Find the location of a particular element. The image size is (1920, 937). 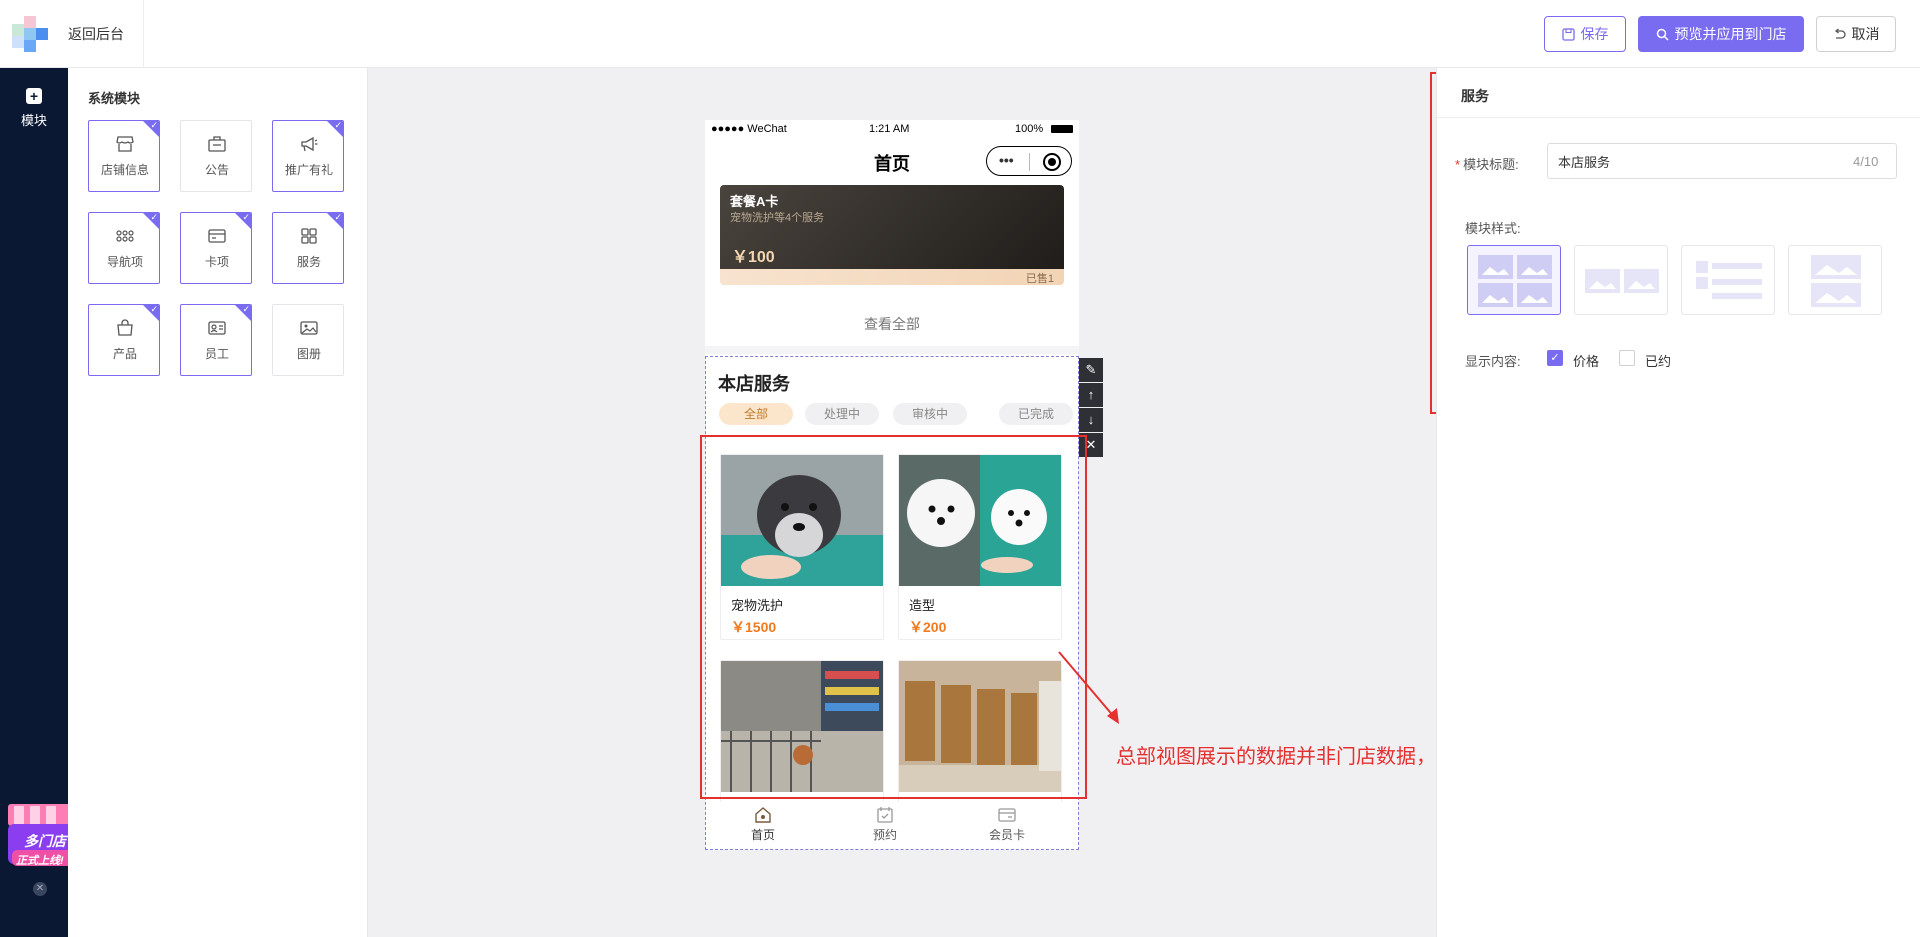

price-checkbox: ✓ is located at coordinates (1555, 358).